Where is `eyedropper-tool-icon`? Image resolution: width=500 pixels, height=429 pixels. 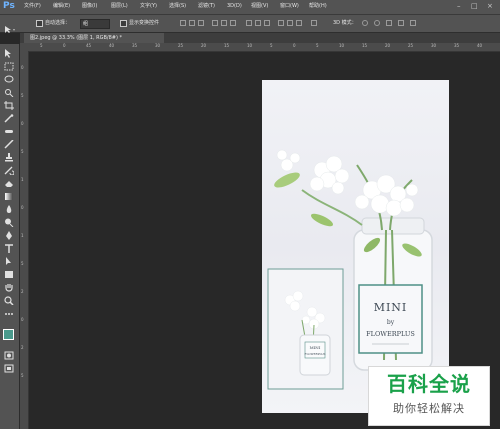
eyedropper-tool-icon is located at coordinates (9, 118).